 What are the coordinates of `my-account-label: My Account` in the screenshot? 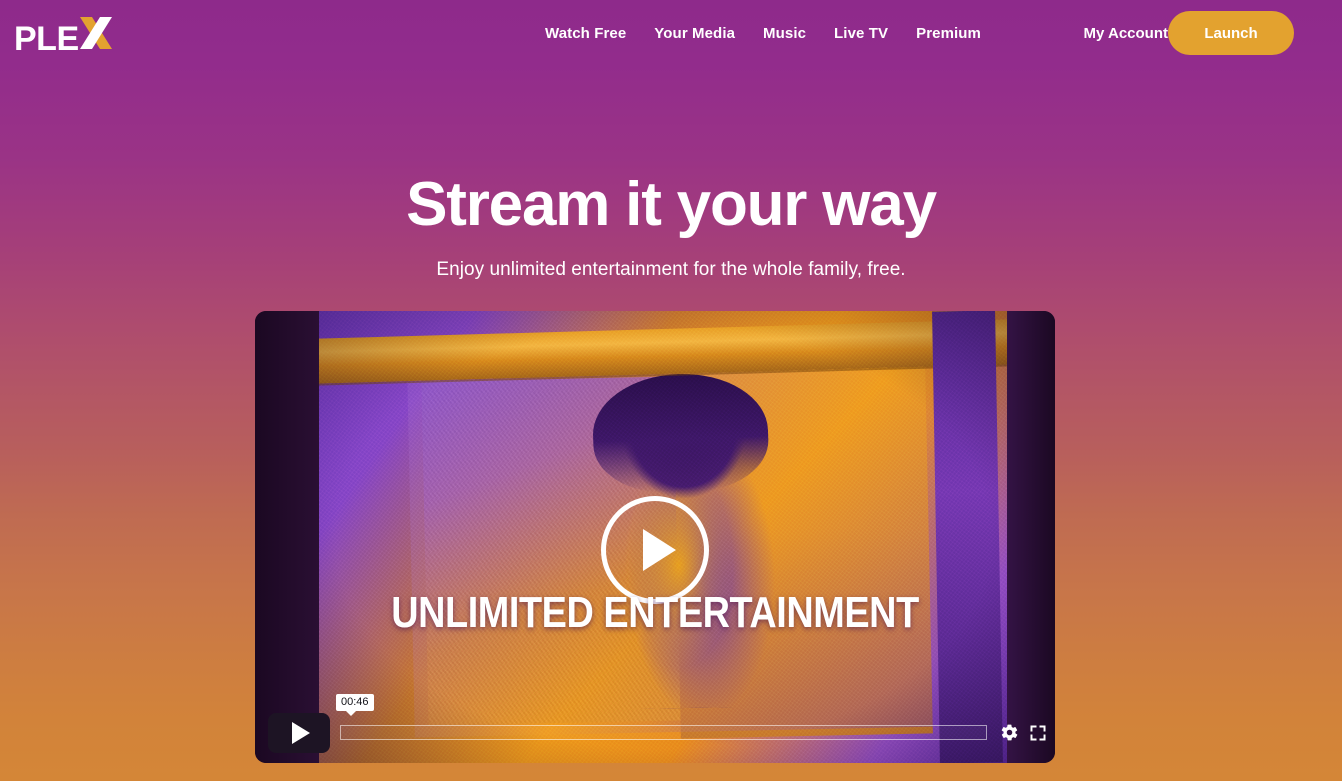 It's located at (1125, 33).